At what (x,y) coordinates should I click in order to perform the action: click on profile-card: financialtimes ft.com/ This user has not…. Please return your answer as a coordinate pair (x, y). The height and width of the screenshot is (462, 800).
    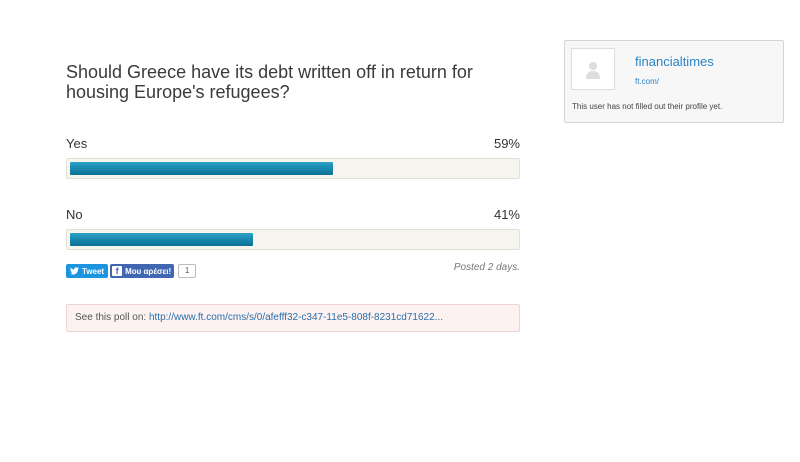
    Looking at the image, I should click on (674, 81).